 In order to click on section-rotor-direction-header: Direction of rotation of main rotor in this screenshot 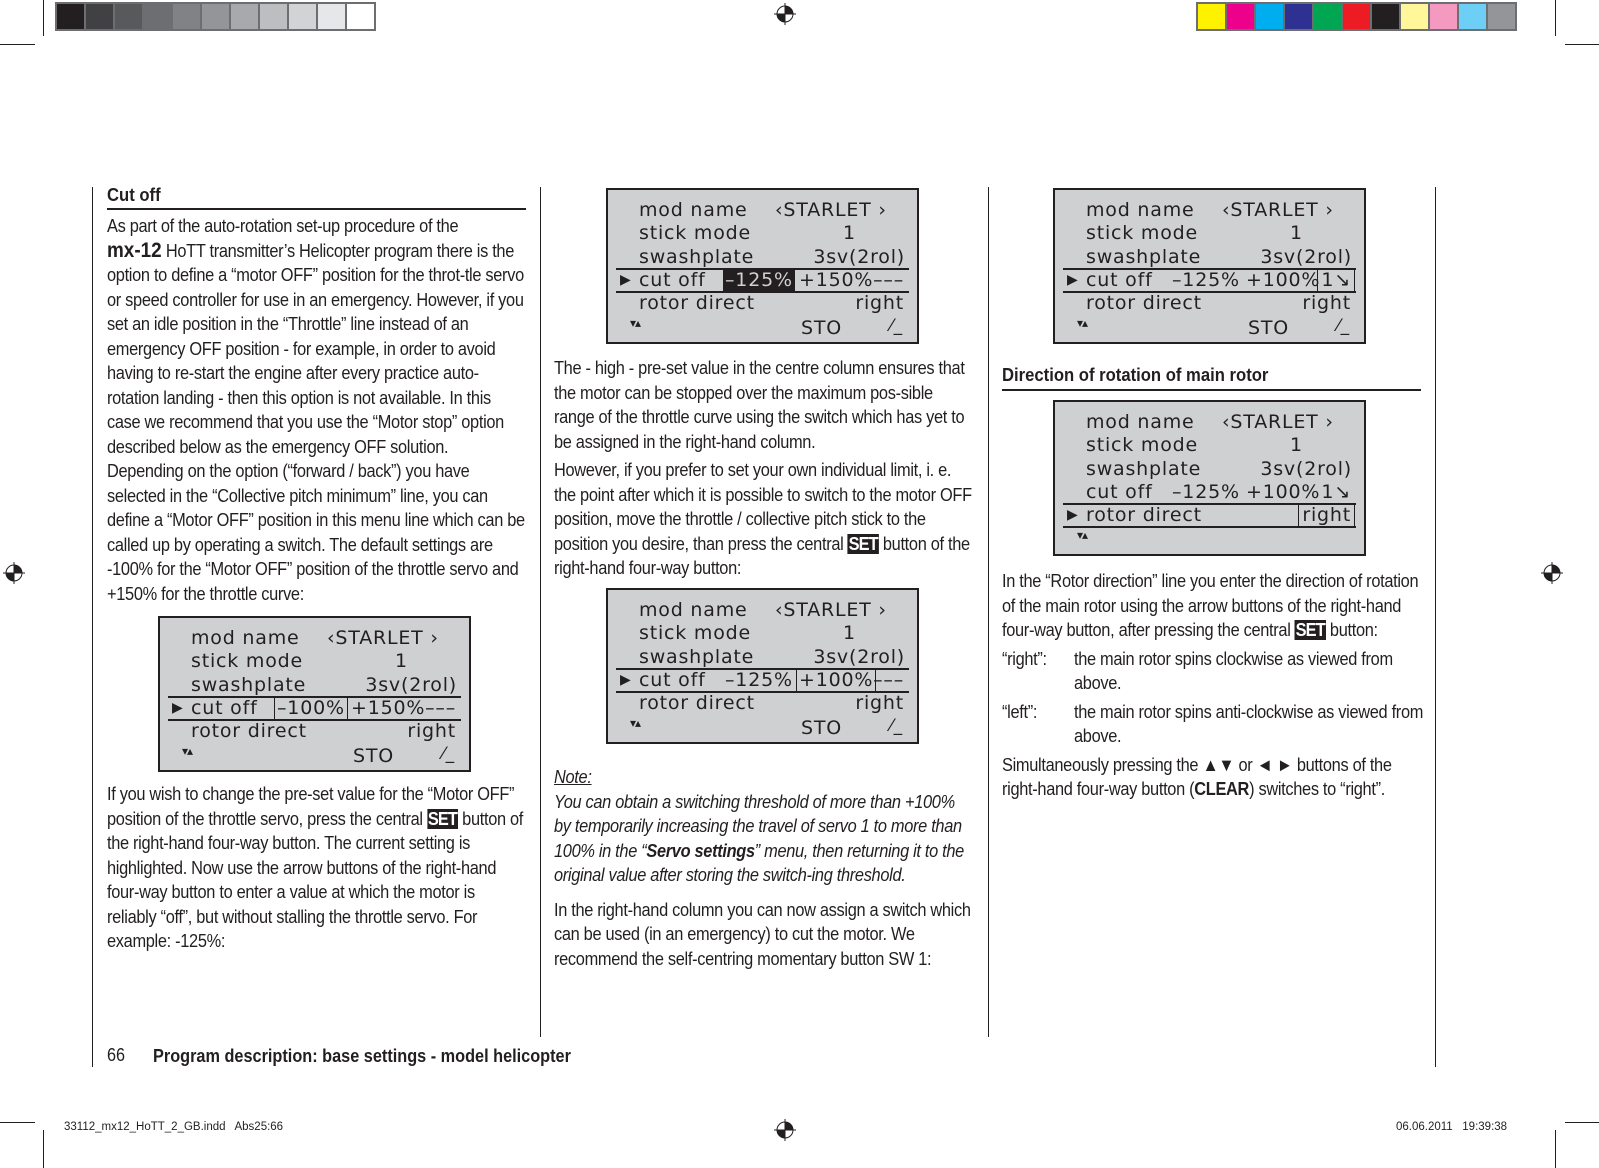, I will do `click(1211, 377)`.